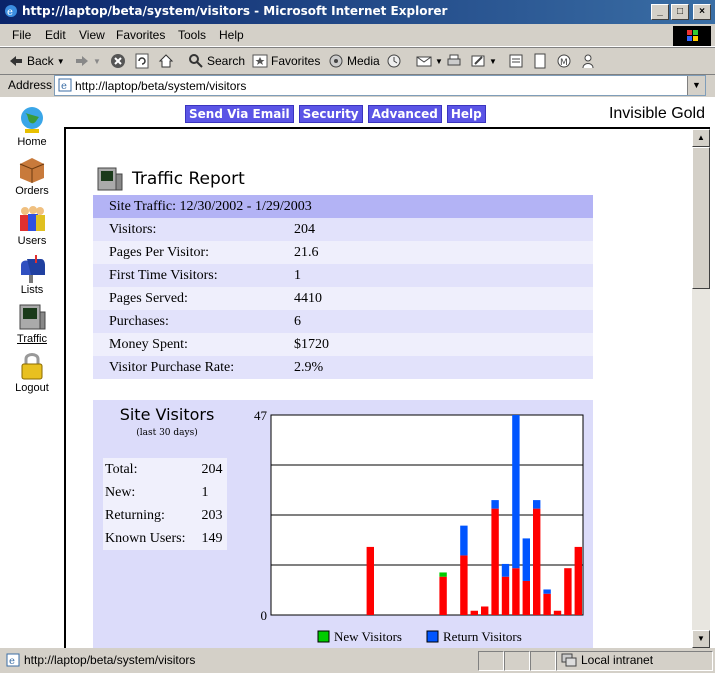 The height and width of the screenshot is (673, 715). I want to click on row-value: 4410, so click(443, 298).